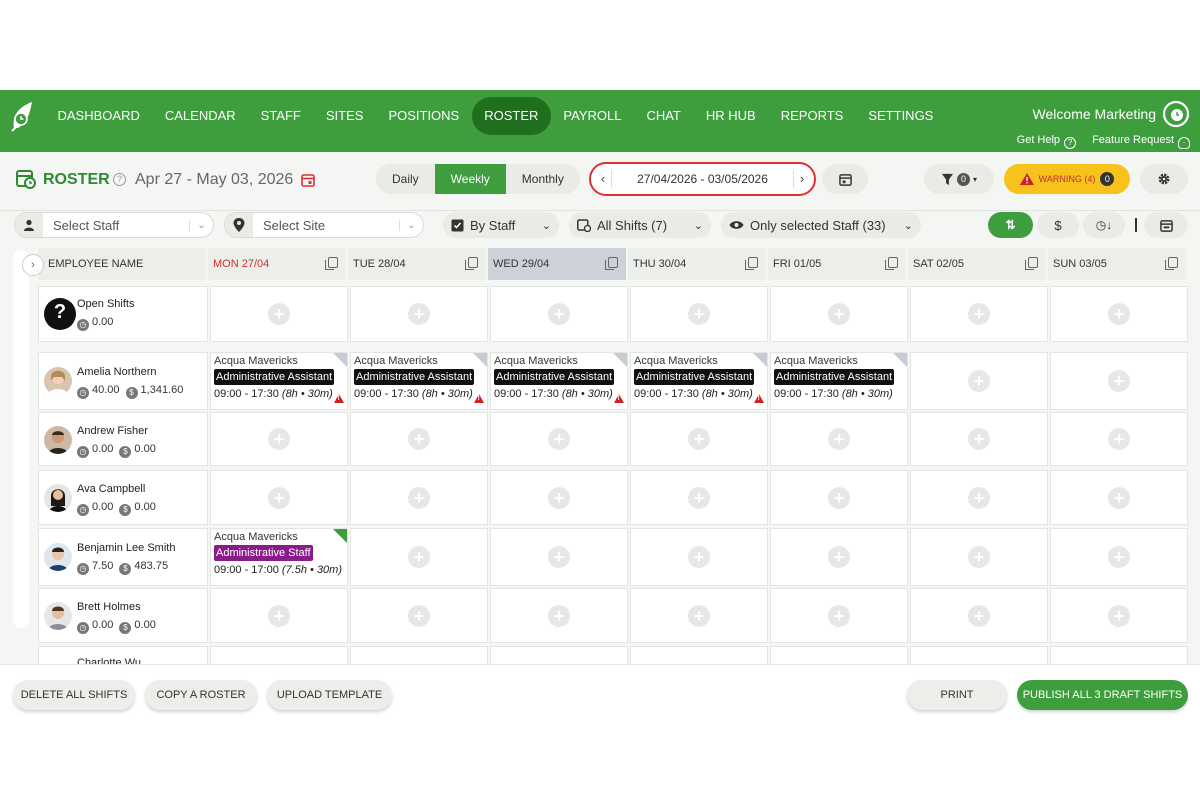 This screenshot has height=800, width=1200. I want to click on calendar-picker-button, so click(845, 179).